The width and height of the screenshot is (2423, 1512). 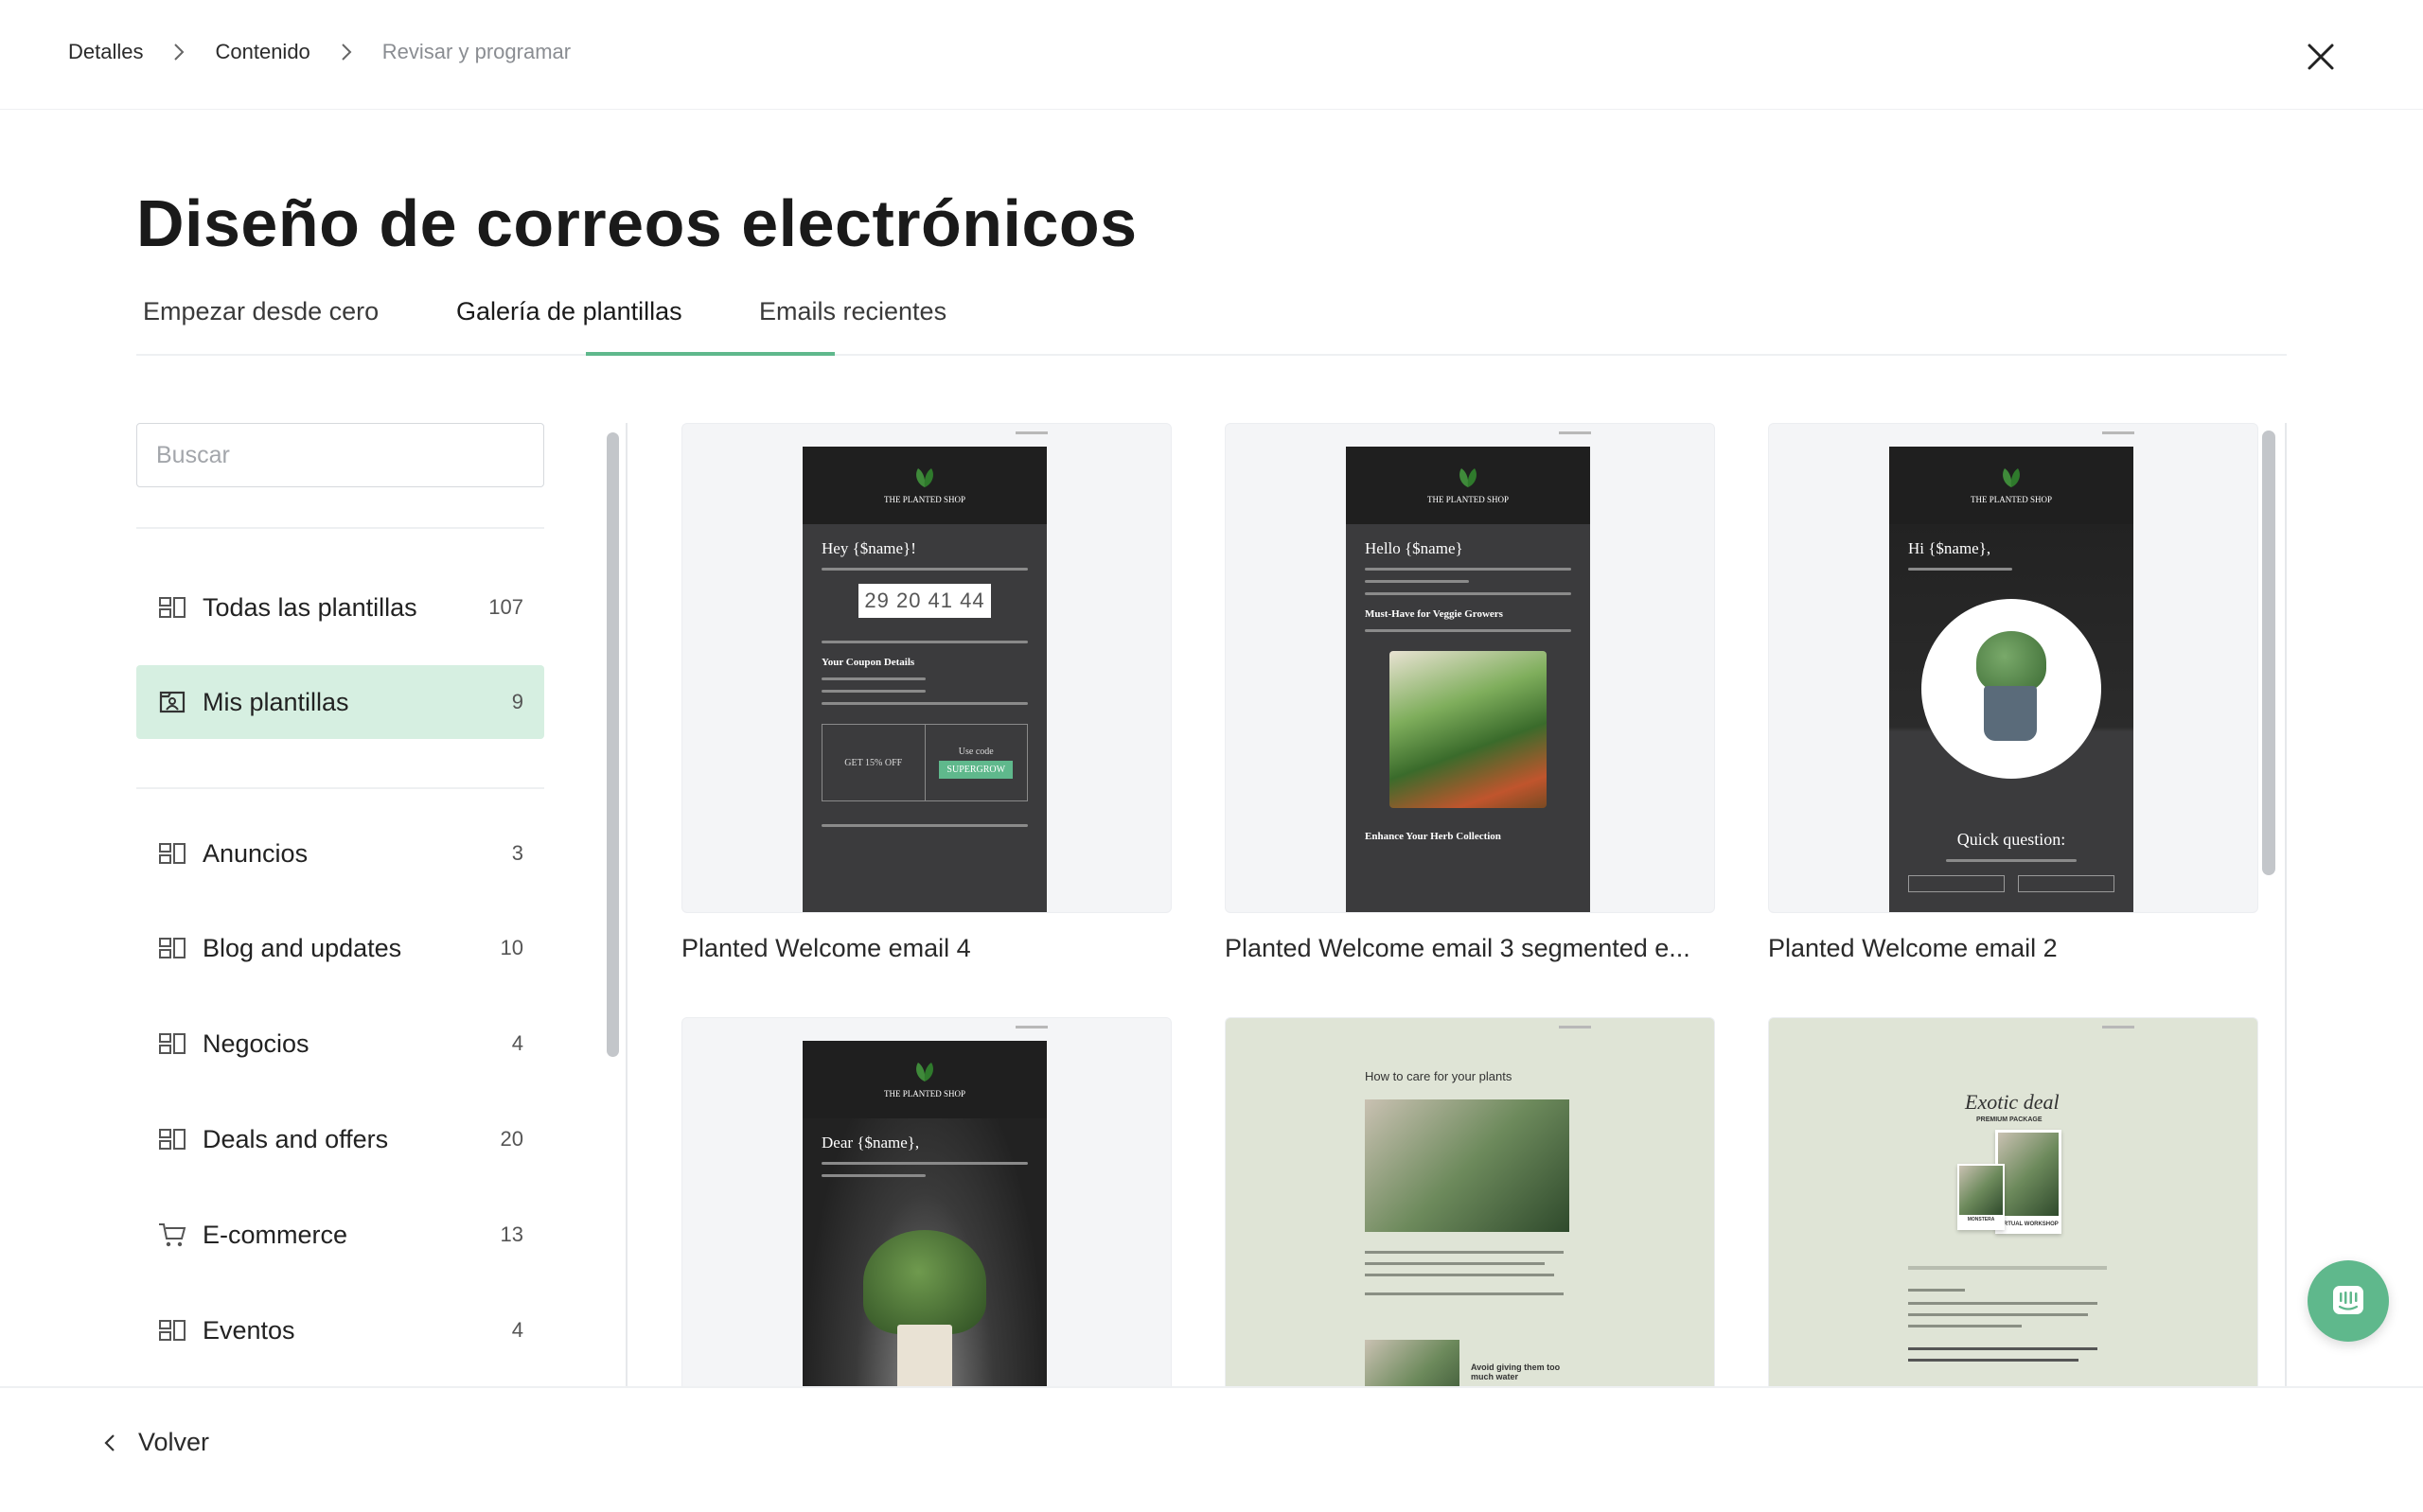 I want to click on section-title: Must-Have for Veggie Growers, so click(x=1434, y=614).